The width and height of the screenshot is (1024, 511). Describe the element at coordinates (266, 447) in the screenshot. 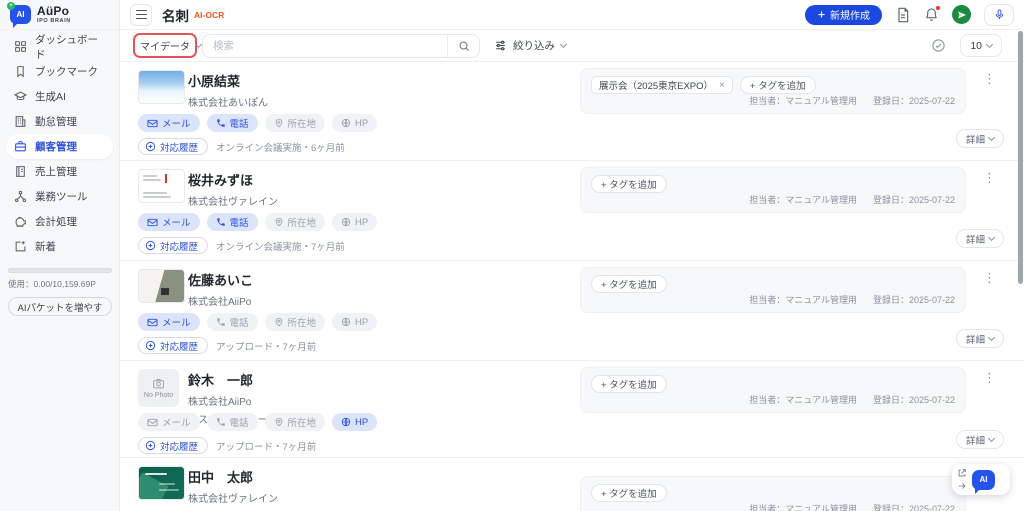

I see `history-text: アップロード・7ヶ月前` at that location.